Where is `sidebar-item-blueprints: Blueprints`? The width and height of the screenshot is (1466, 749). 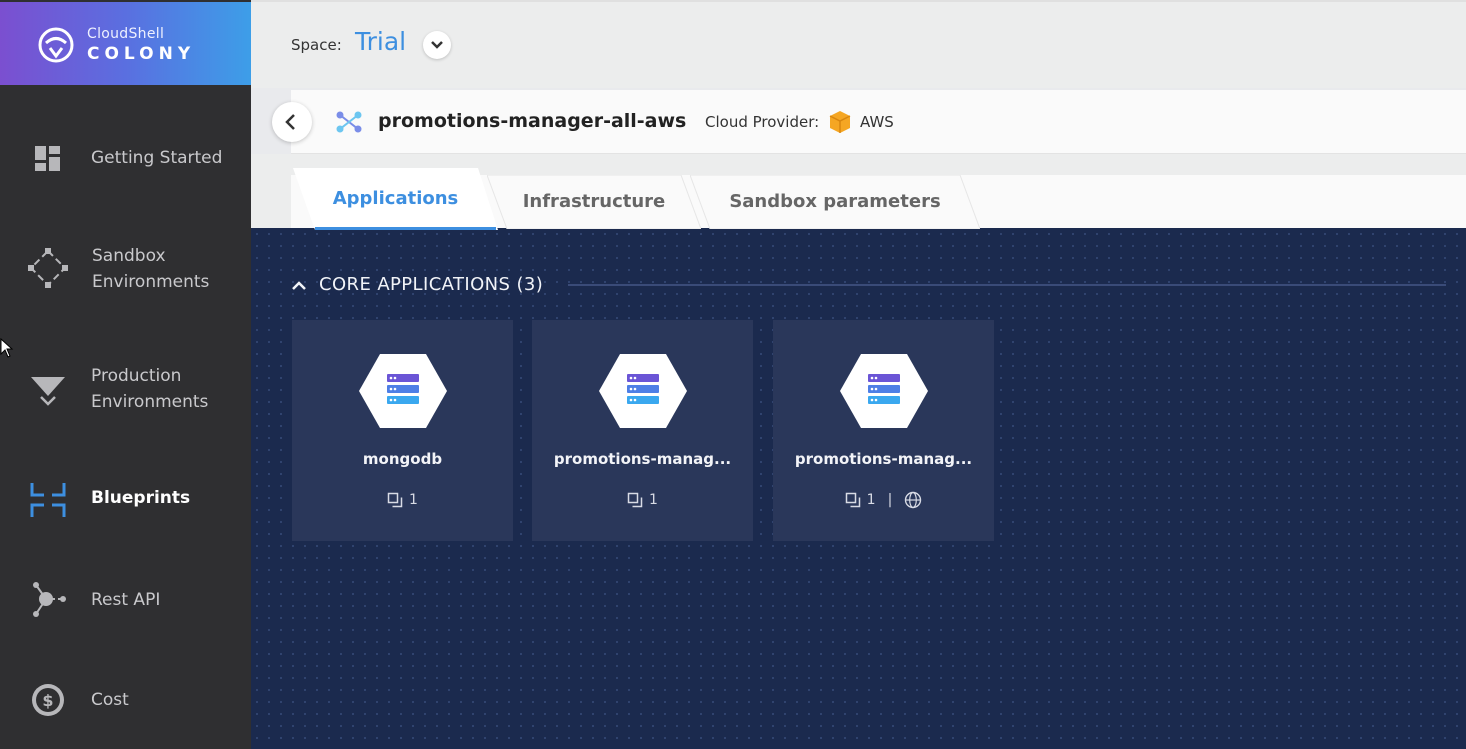 sidebar-item-blueprints: Blueprints is located at coordinates (125, 498).